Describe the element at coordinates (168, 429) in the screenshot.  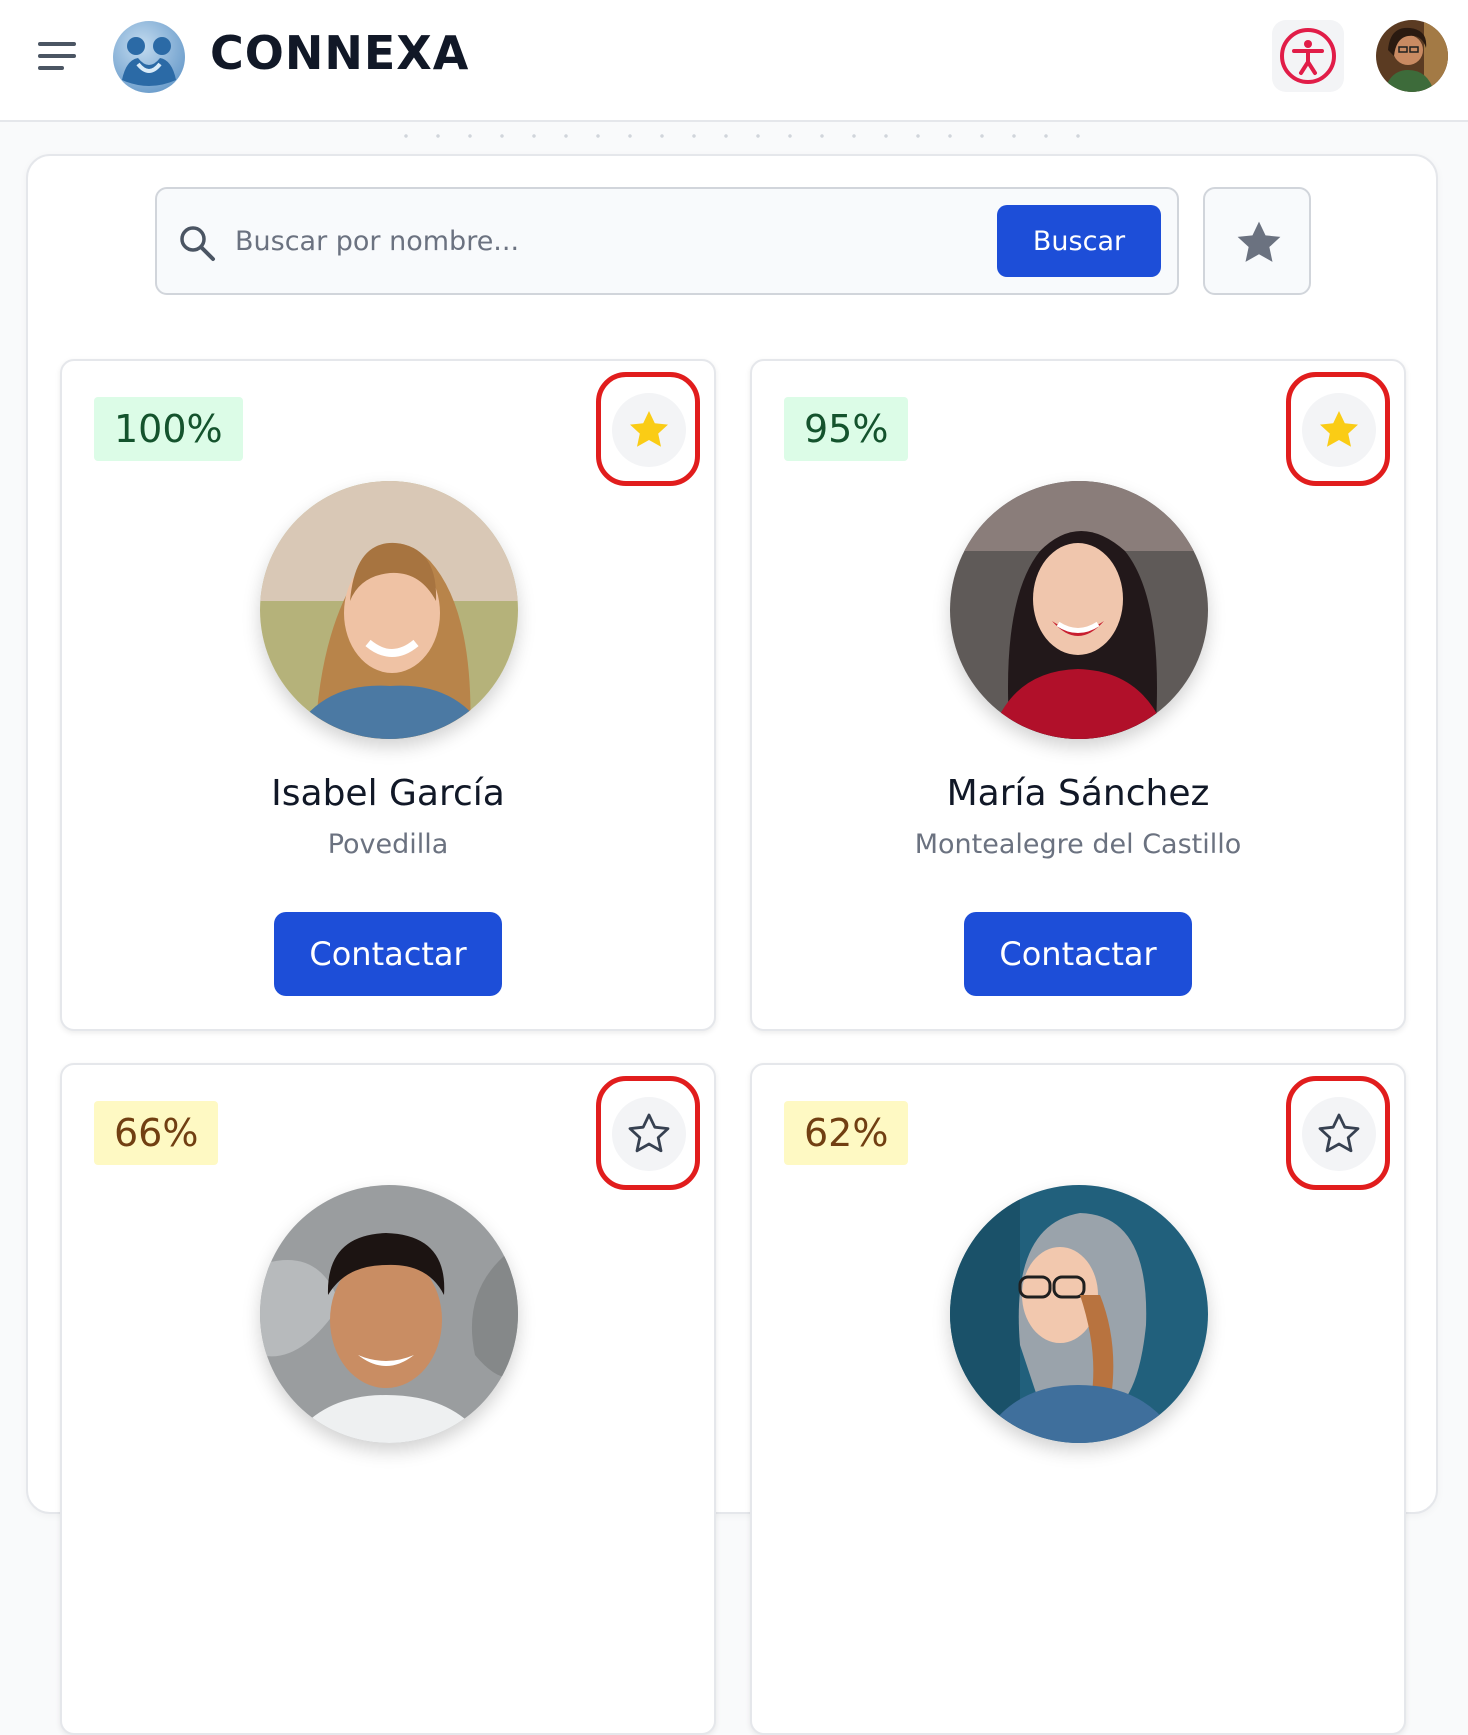
I see `match-badge: 100%` at that location.